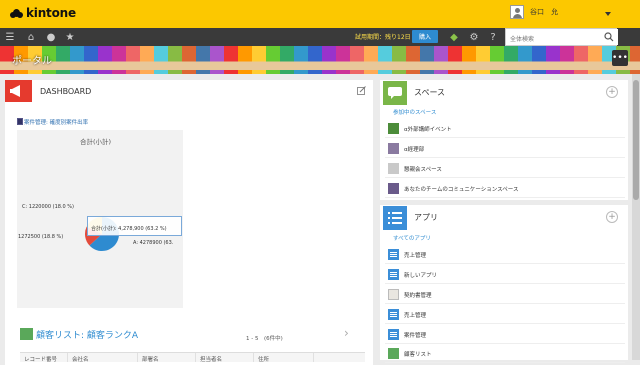 The height and width of the screenshot is (365, 640). What do you see at coordinates (395, 93) in the screenshot?
I see `chat-bubble-icon` at bounding box center [395, 93].